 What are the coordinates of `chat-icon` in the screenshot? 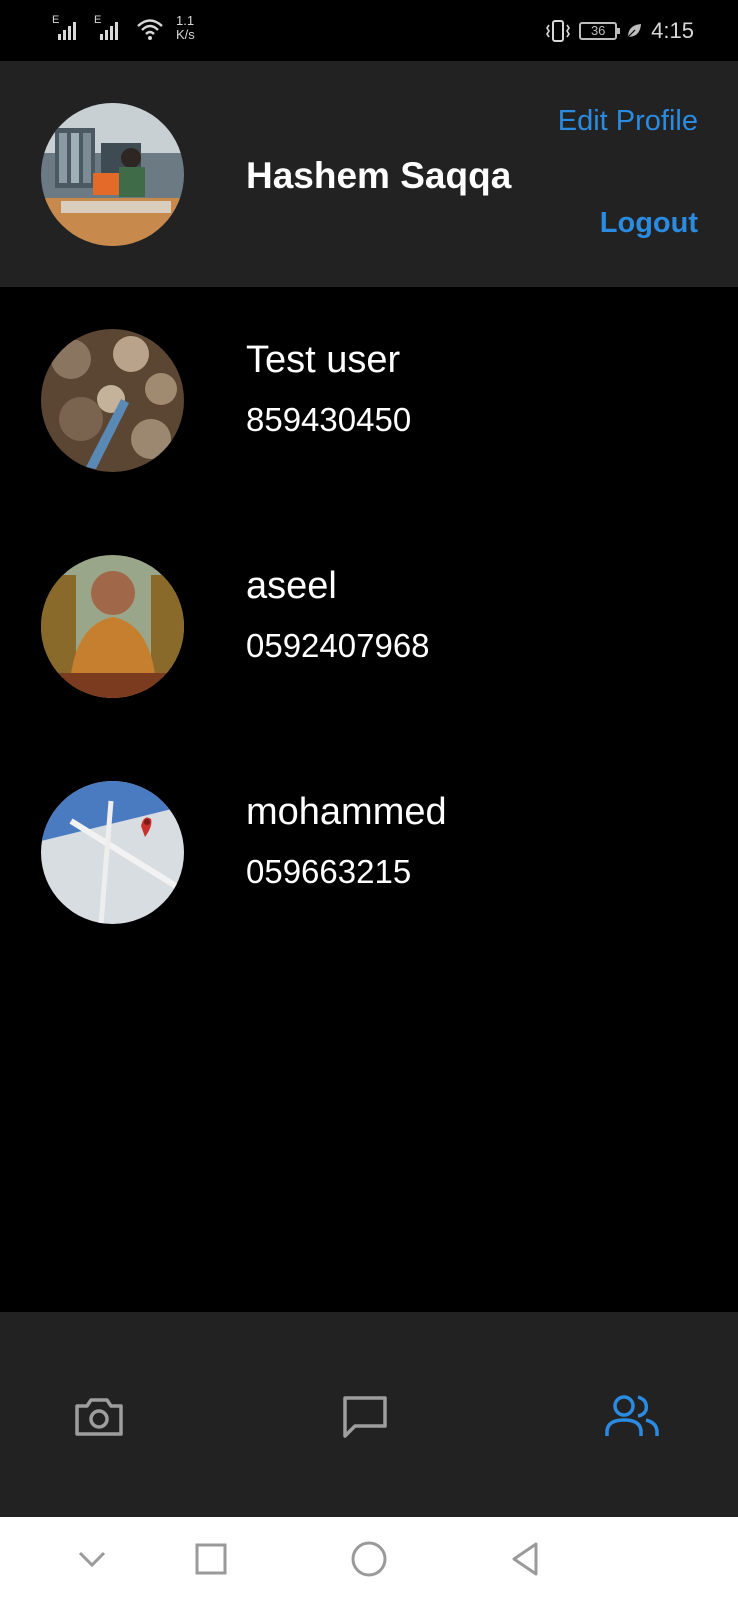 It's located at (365, 1417).